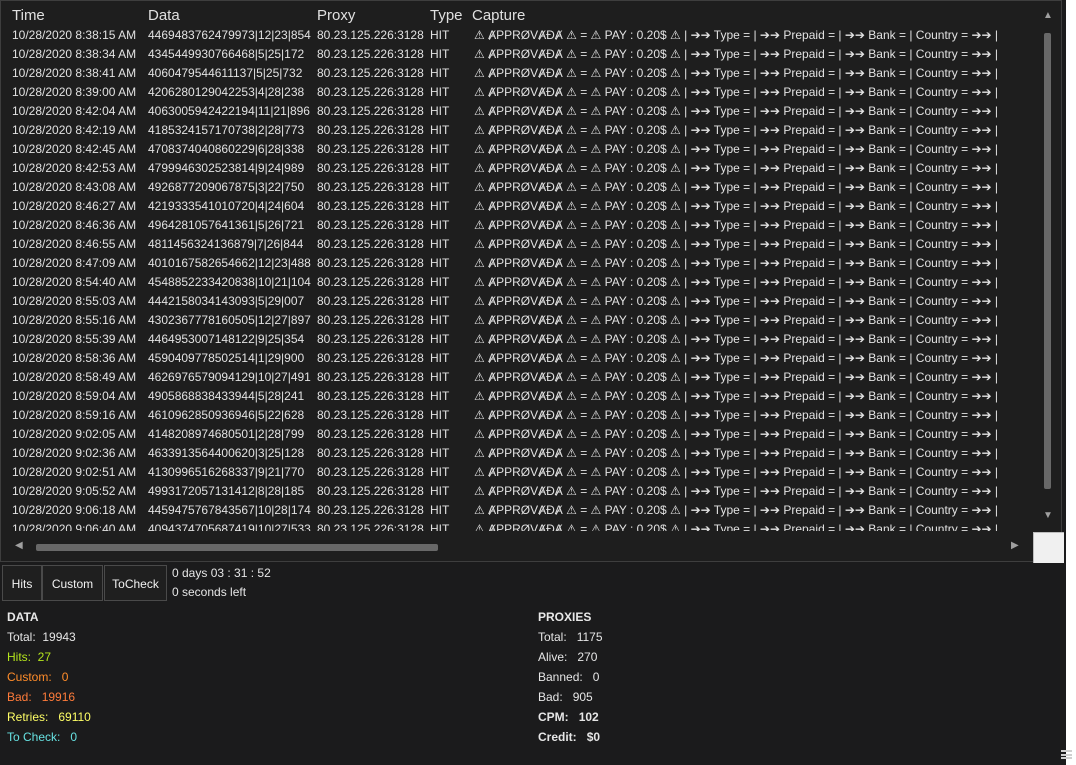 Image resolution: width=1076 pixels, height=765 pixels. I want to click on data-retries-label: Retries:, so click(28, 717).